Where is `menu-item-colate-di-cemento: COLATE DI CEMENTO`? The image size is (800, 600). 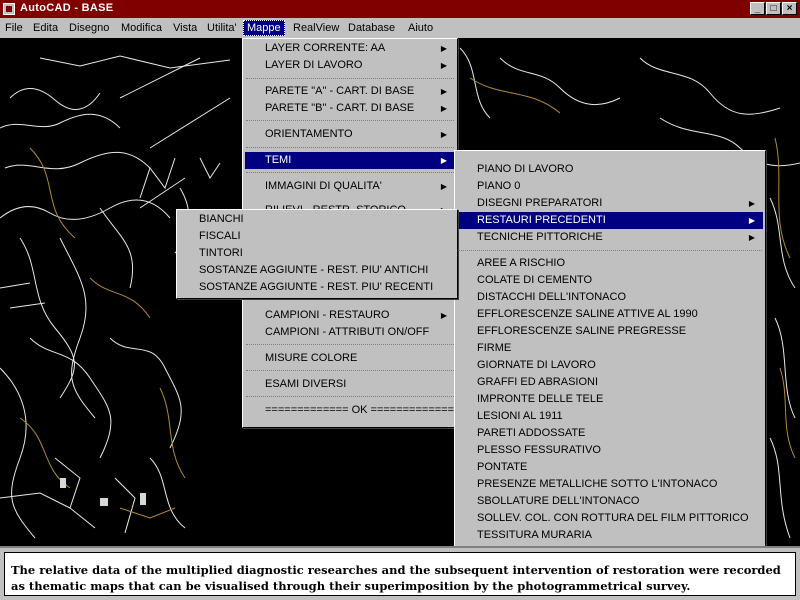
menu-item-colate-di-cemento: COLATE DI CEMENTO is located at coordinates (610, 280).